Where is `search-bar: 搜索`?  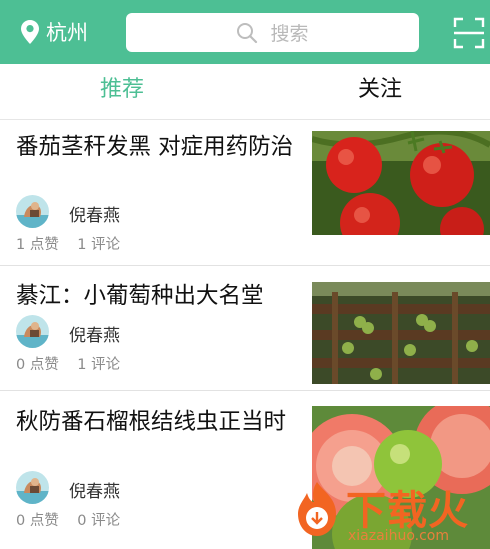 search-bar: 搜索 is located at coordinates (272, 32).